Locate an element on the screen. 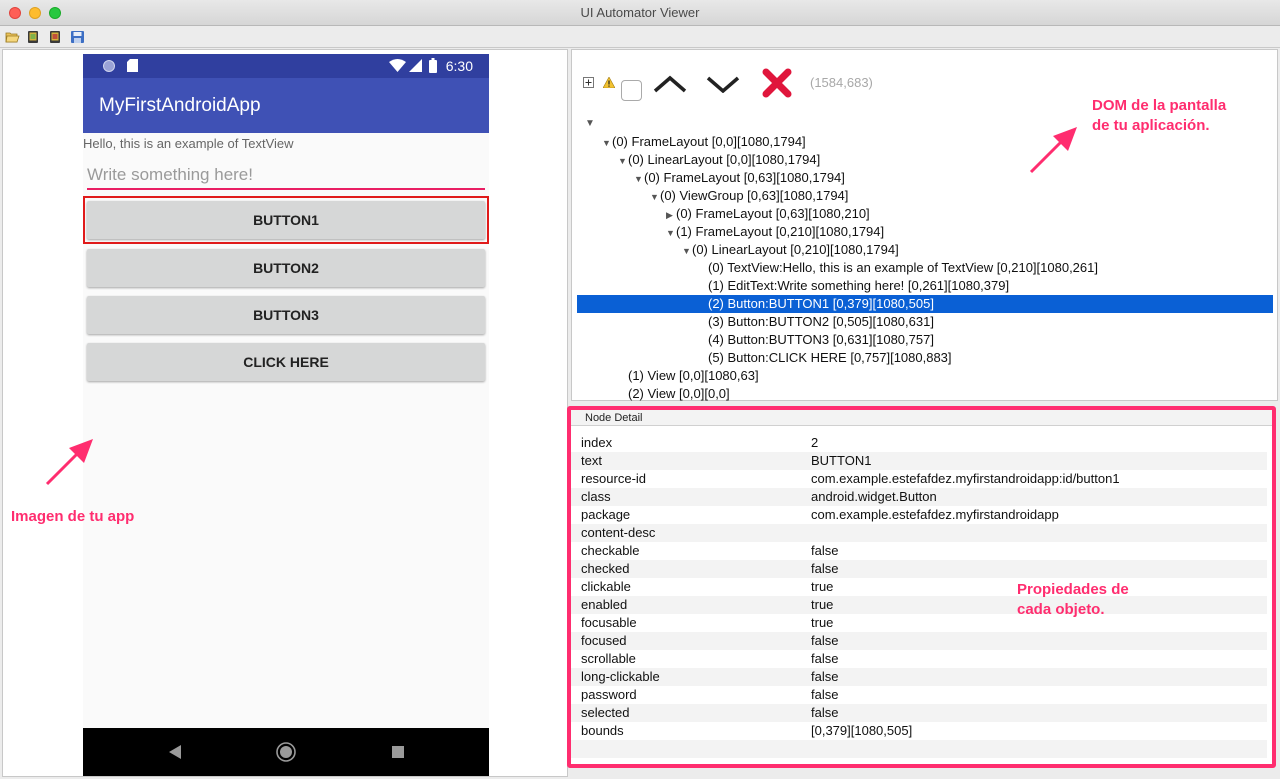 The image size is (1280, 779). property-row: focusable true is located at coordinates (919, 623).